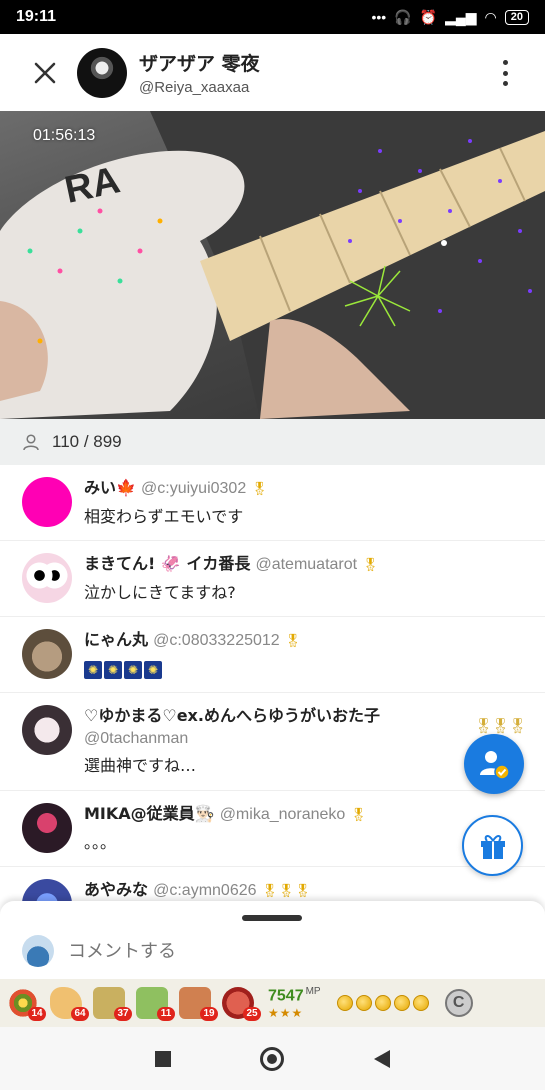 This screenshot has height=1090, width=545. Describe the element at coordinates (192, 669) in the screenshot. I see `comment-emoji-row: ✺ ✺ ✺ ✺` at that location.